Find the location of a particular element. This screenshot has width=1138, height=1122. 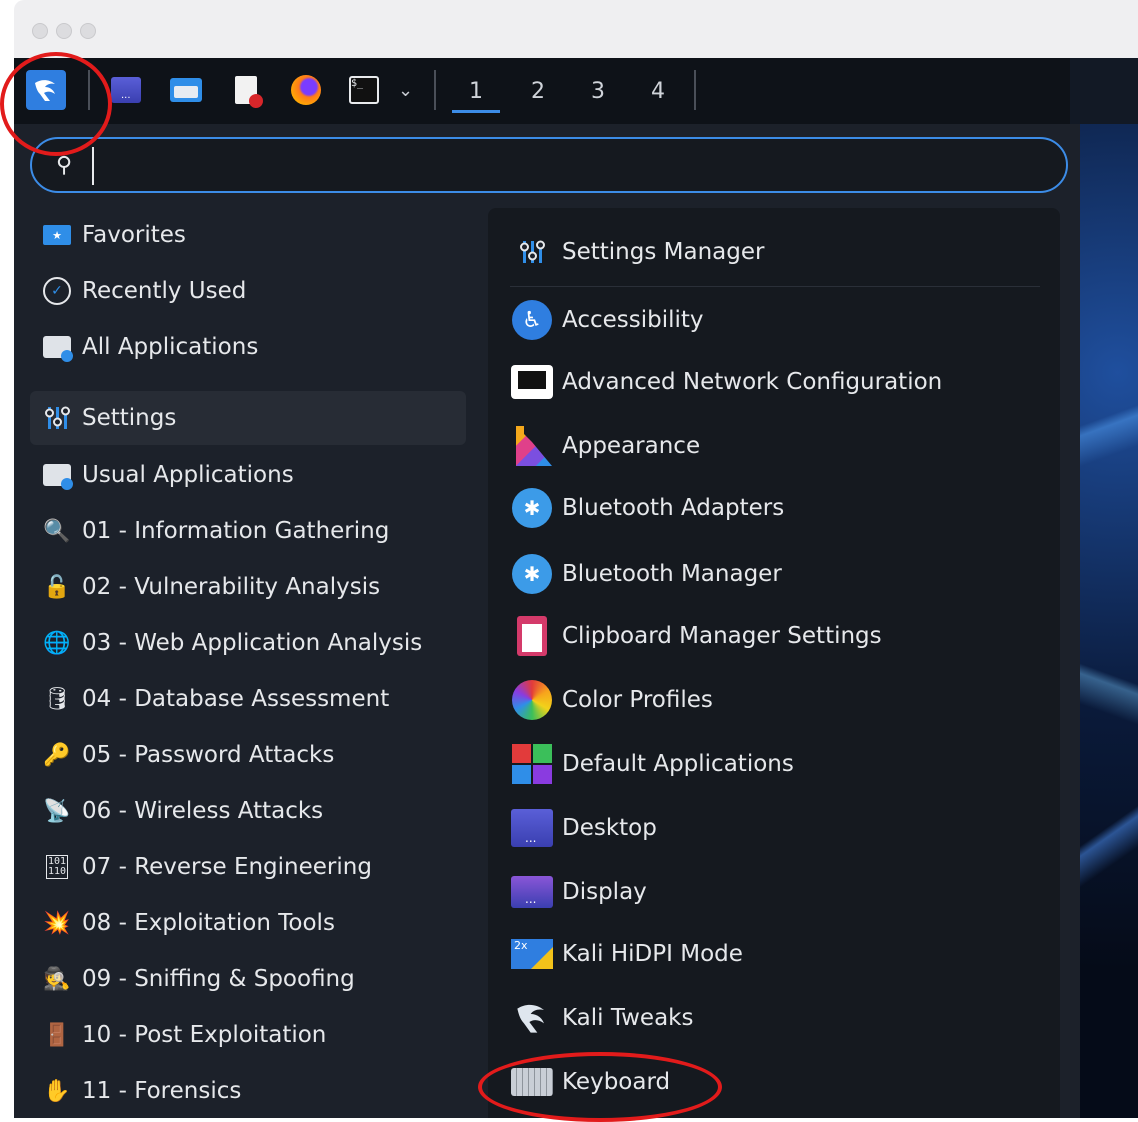

app-item: ... Desktop is located at coordinates (780, 828).